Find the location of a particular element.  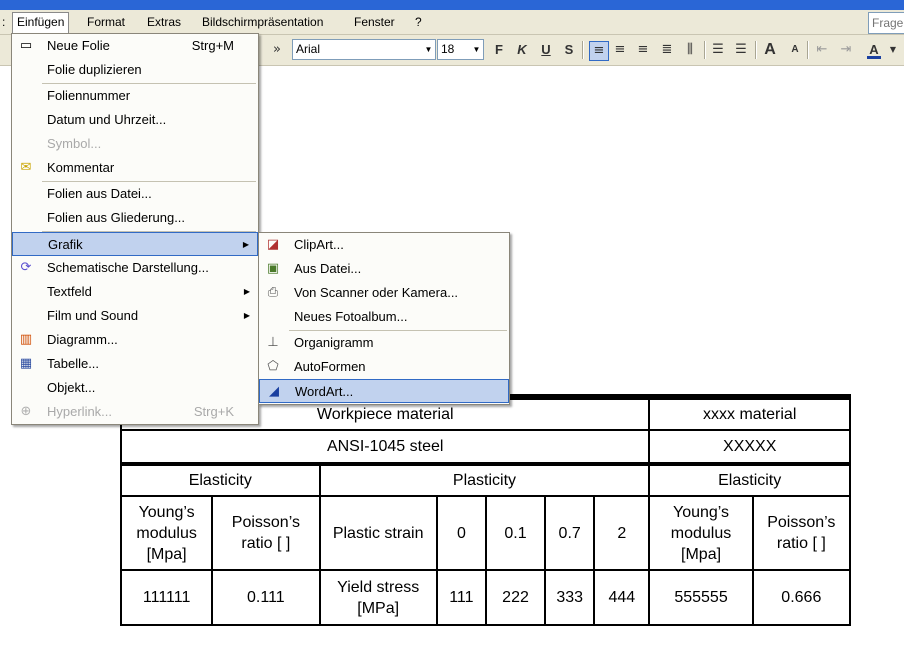

menu-item-neue-folie: ▭ Neue Folie Strg+M is located at coordinates (135, 46).